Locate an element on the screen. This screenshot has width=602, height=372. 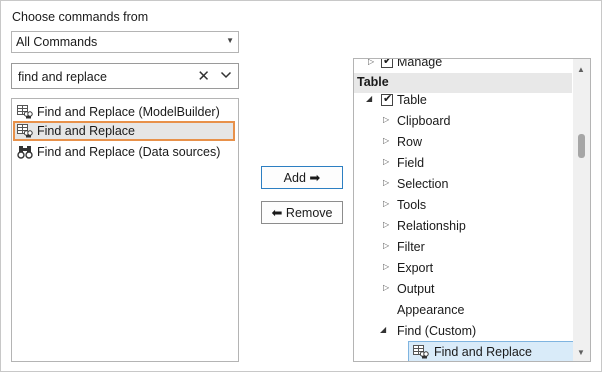
arrow-right-icon: ➡ is located at coordinates (315, 177).